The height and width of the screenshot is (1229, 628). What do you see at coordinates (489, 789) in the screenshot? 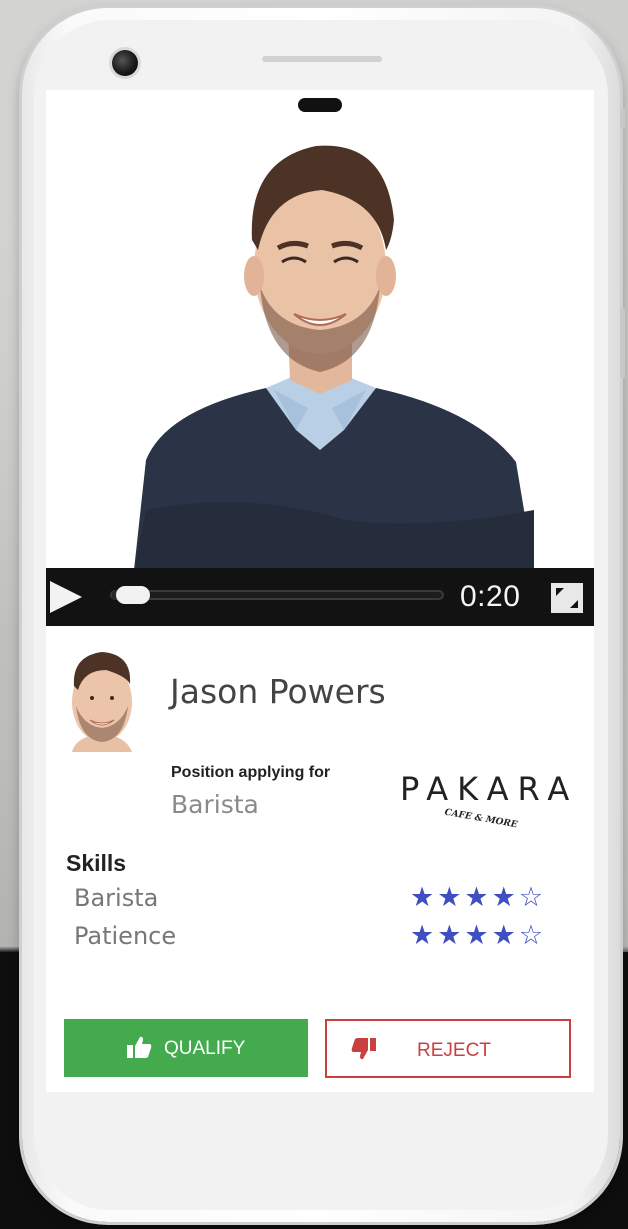
I see `company-logo-name: PAKARA` at bounding box center [489, 789].